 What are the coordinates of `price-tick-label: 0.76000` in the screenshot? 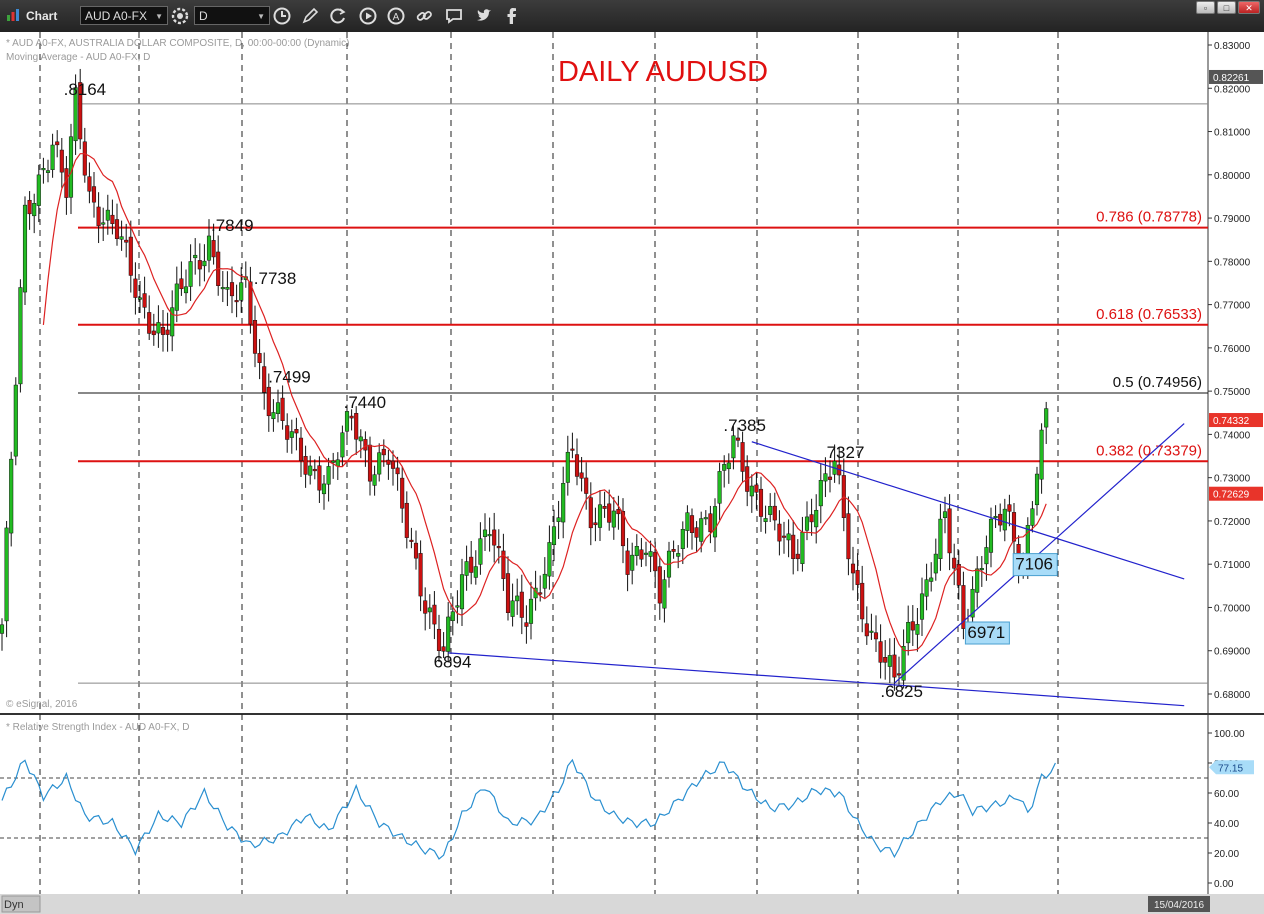 It's located at (1232, 349).